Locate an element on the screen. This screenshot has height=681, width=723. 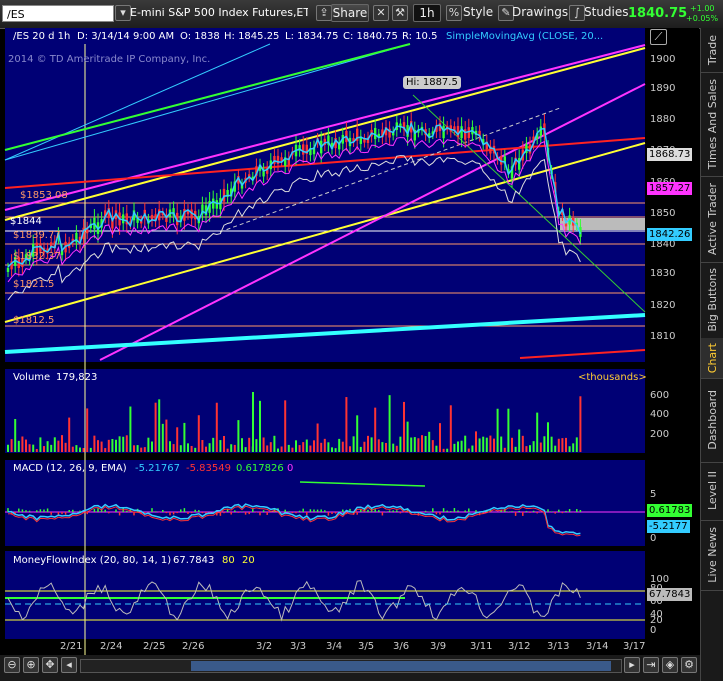
scroll-right-icon: ▸ is located at coordinates (632, 665).